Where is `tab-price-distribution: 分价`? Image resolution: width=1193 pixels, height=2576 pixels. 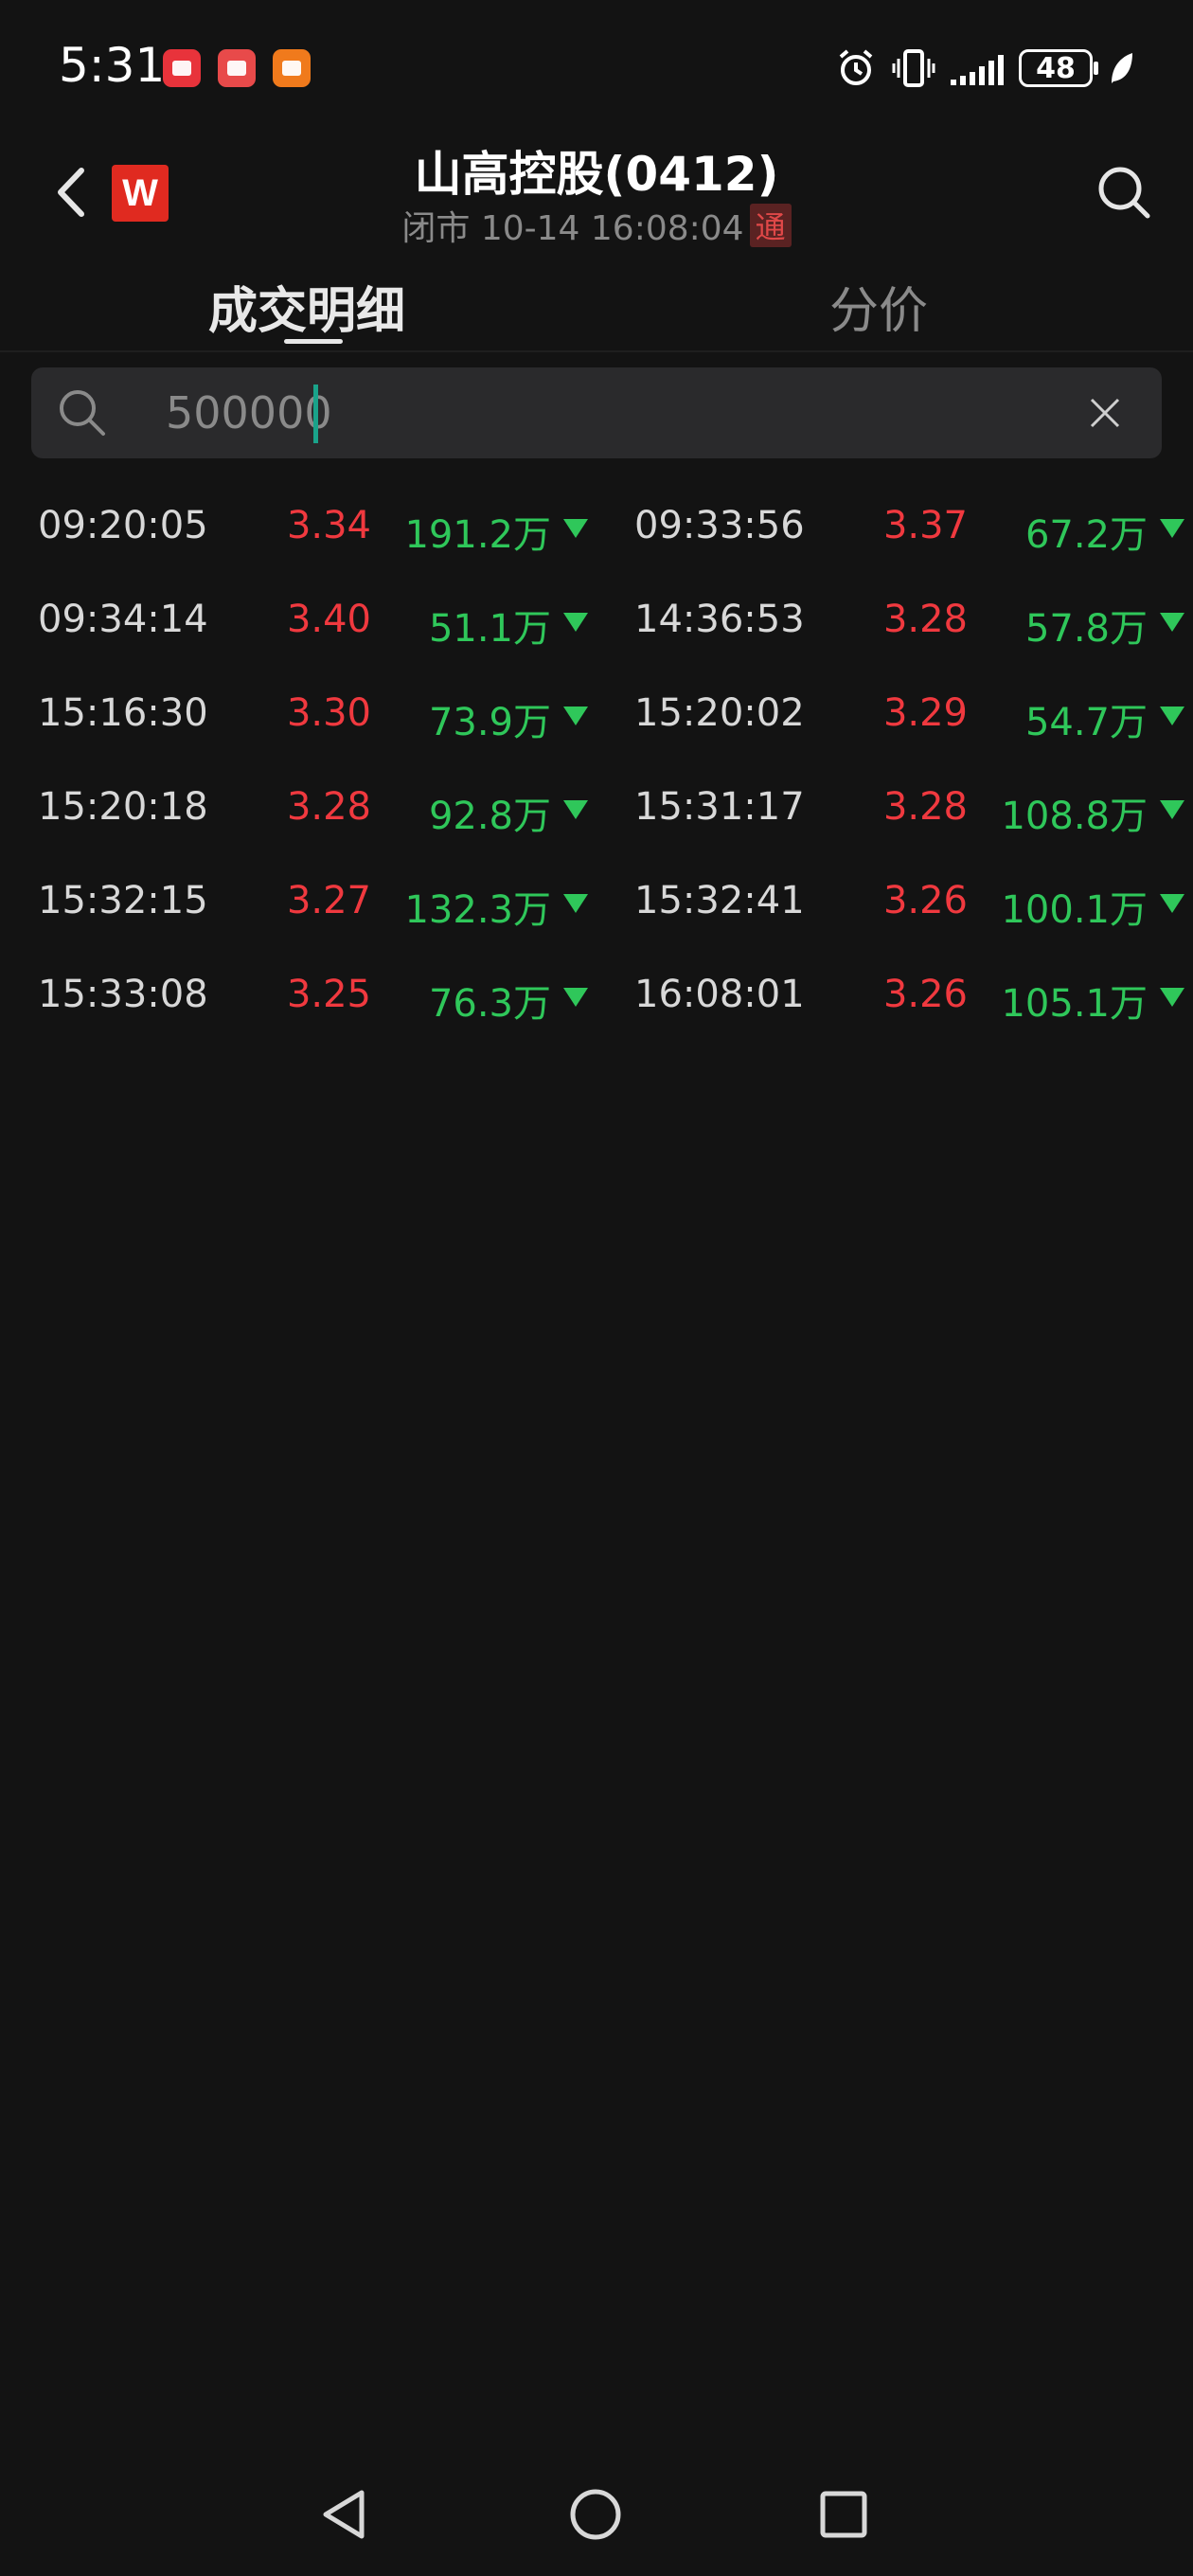
tab-price-distribution: 分价 is located at coordinates (878, 306).